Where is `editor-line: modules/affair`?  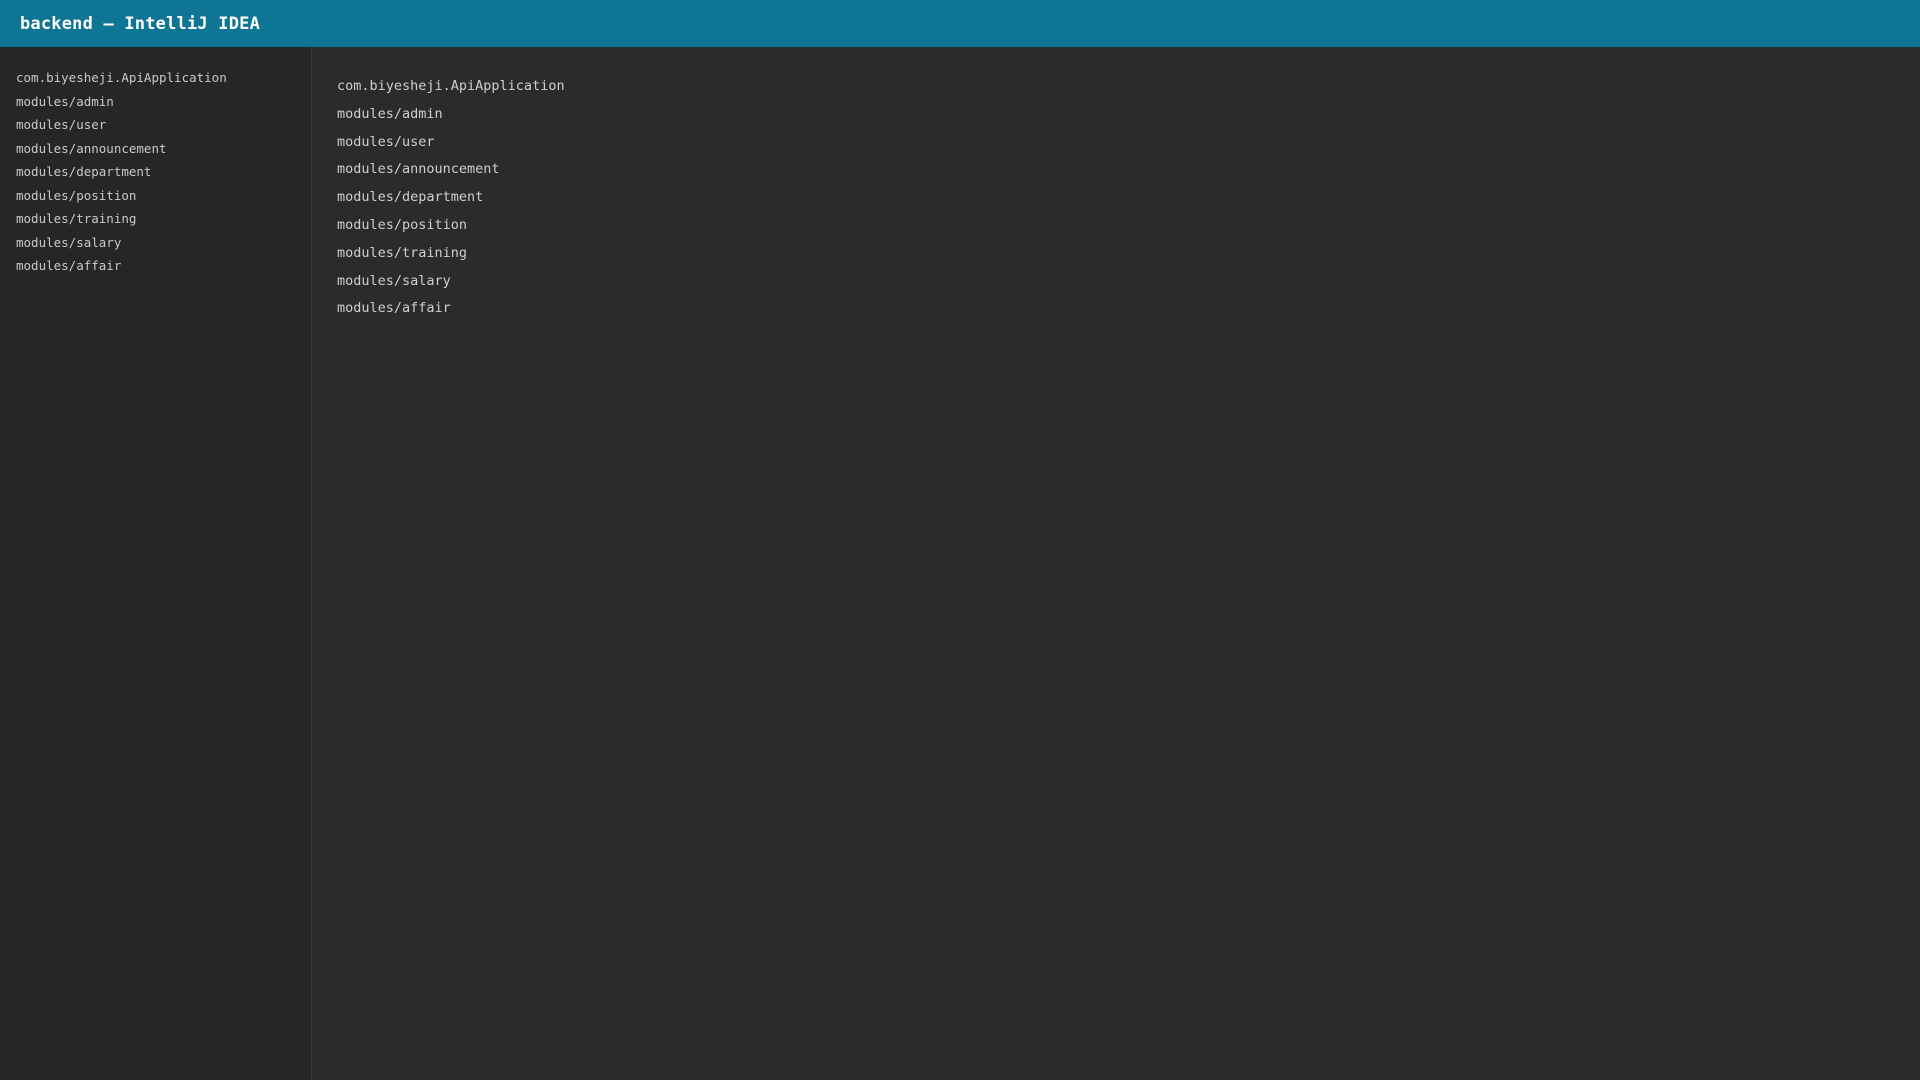 editor-line: modules/affair is located at coordinates (394, 308).